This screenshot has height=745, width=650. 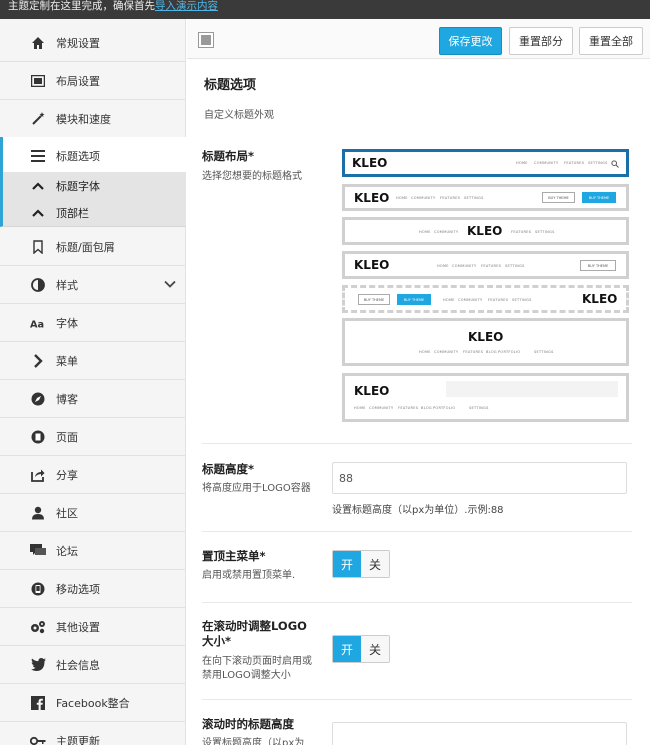 I want to click on save-changes-button: 保存更改, so click(x=470, y=41).